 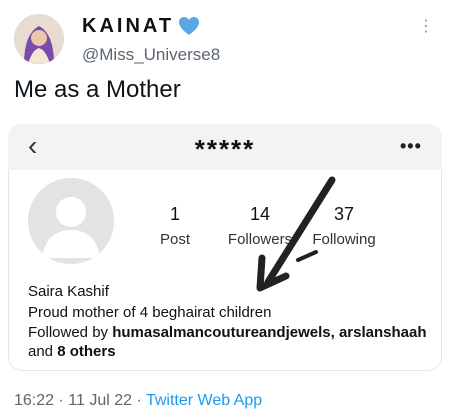 What do you see at coordinates (174, 214) in the screenshot?
I see `posts-count: 1` at bounding box center [174, 214].